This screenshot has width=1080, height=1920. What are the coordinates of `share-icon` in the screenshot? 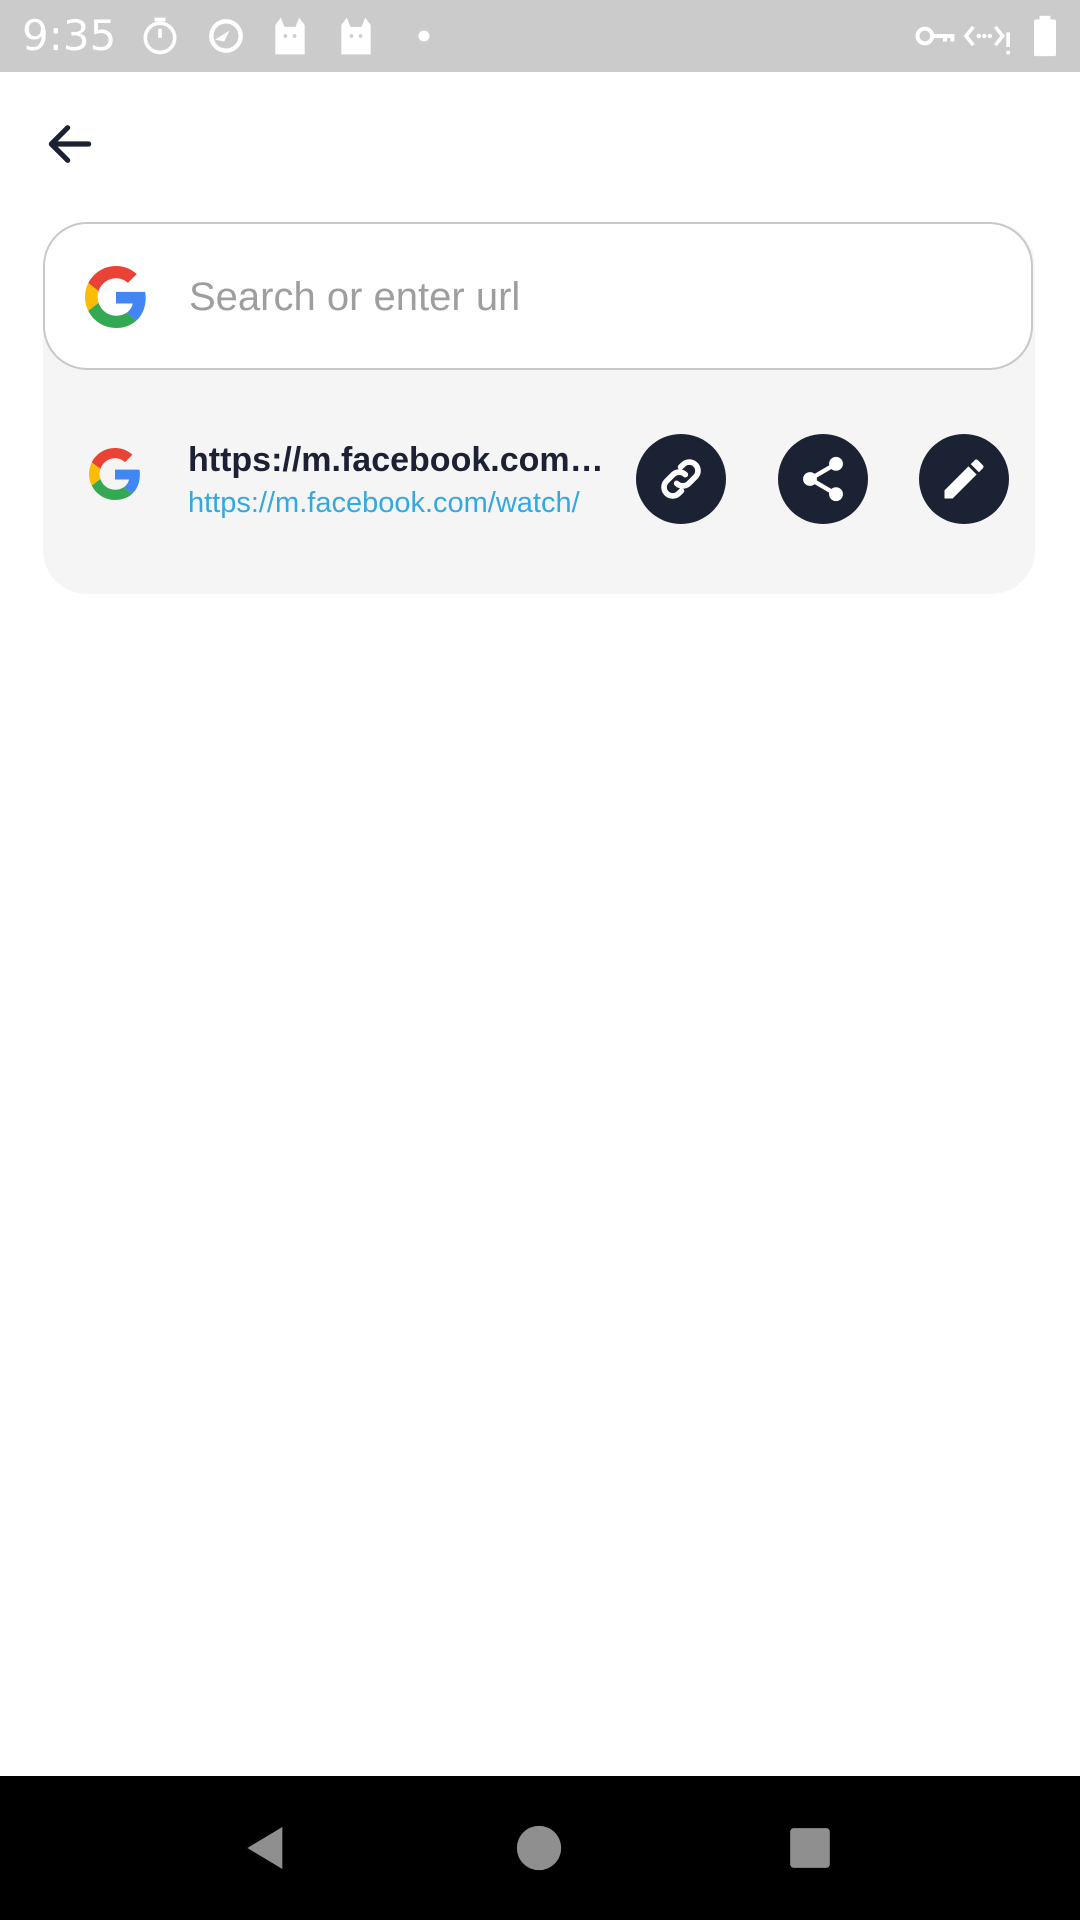 It's located at (823, 479).